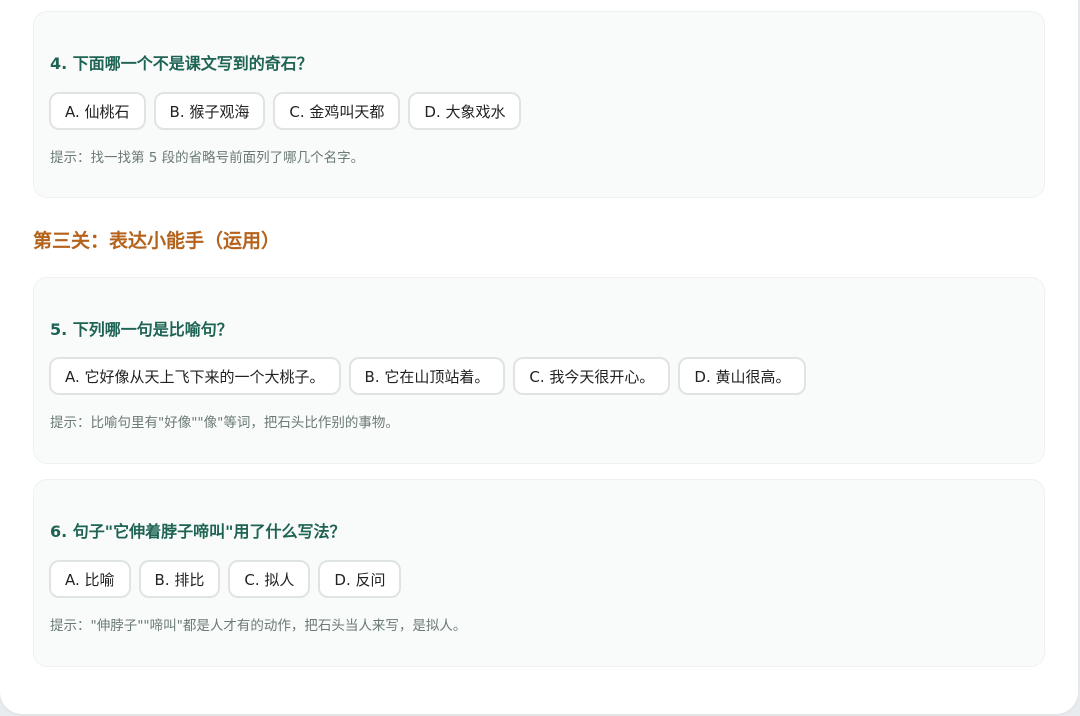  I want to click on option-d-button: D. 黄山很高。, so click(742, 376).